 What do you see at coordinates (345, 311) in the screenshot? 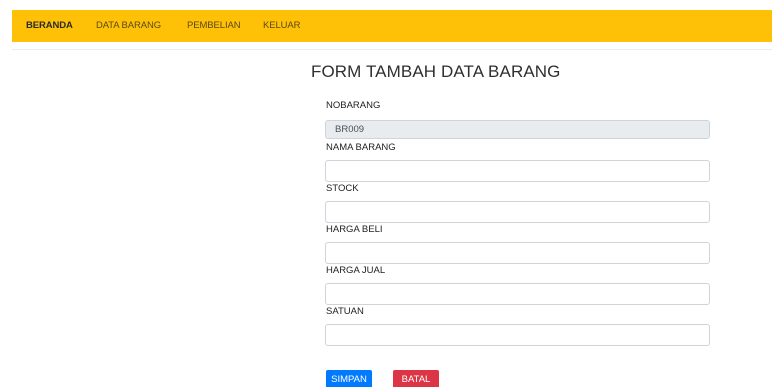
I see `satuan-label: SATUAN` at bounding box center [345, 311].